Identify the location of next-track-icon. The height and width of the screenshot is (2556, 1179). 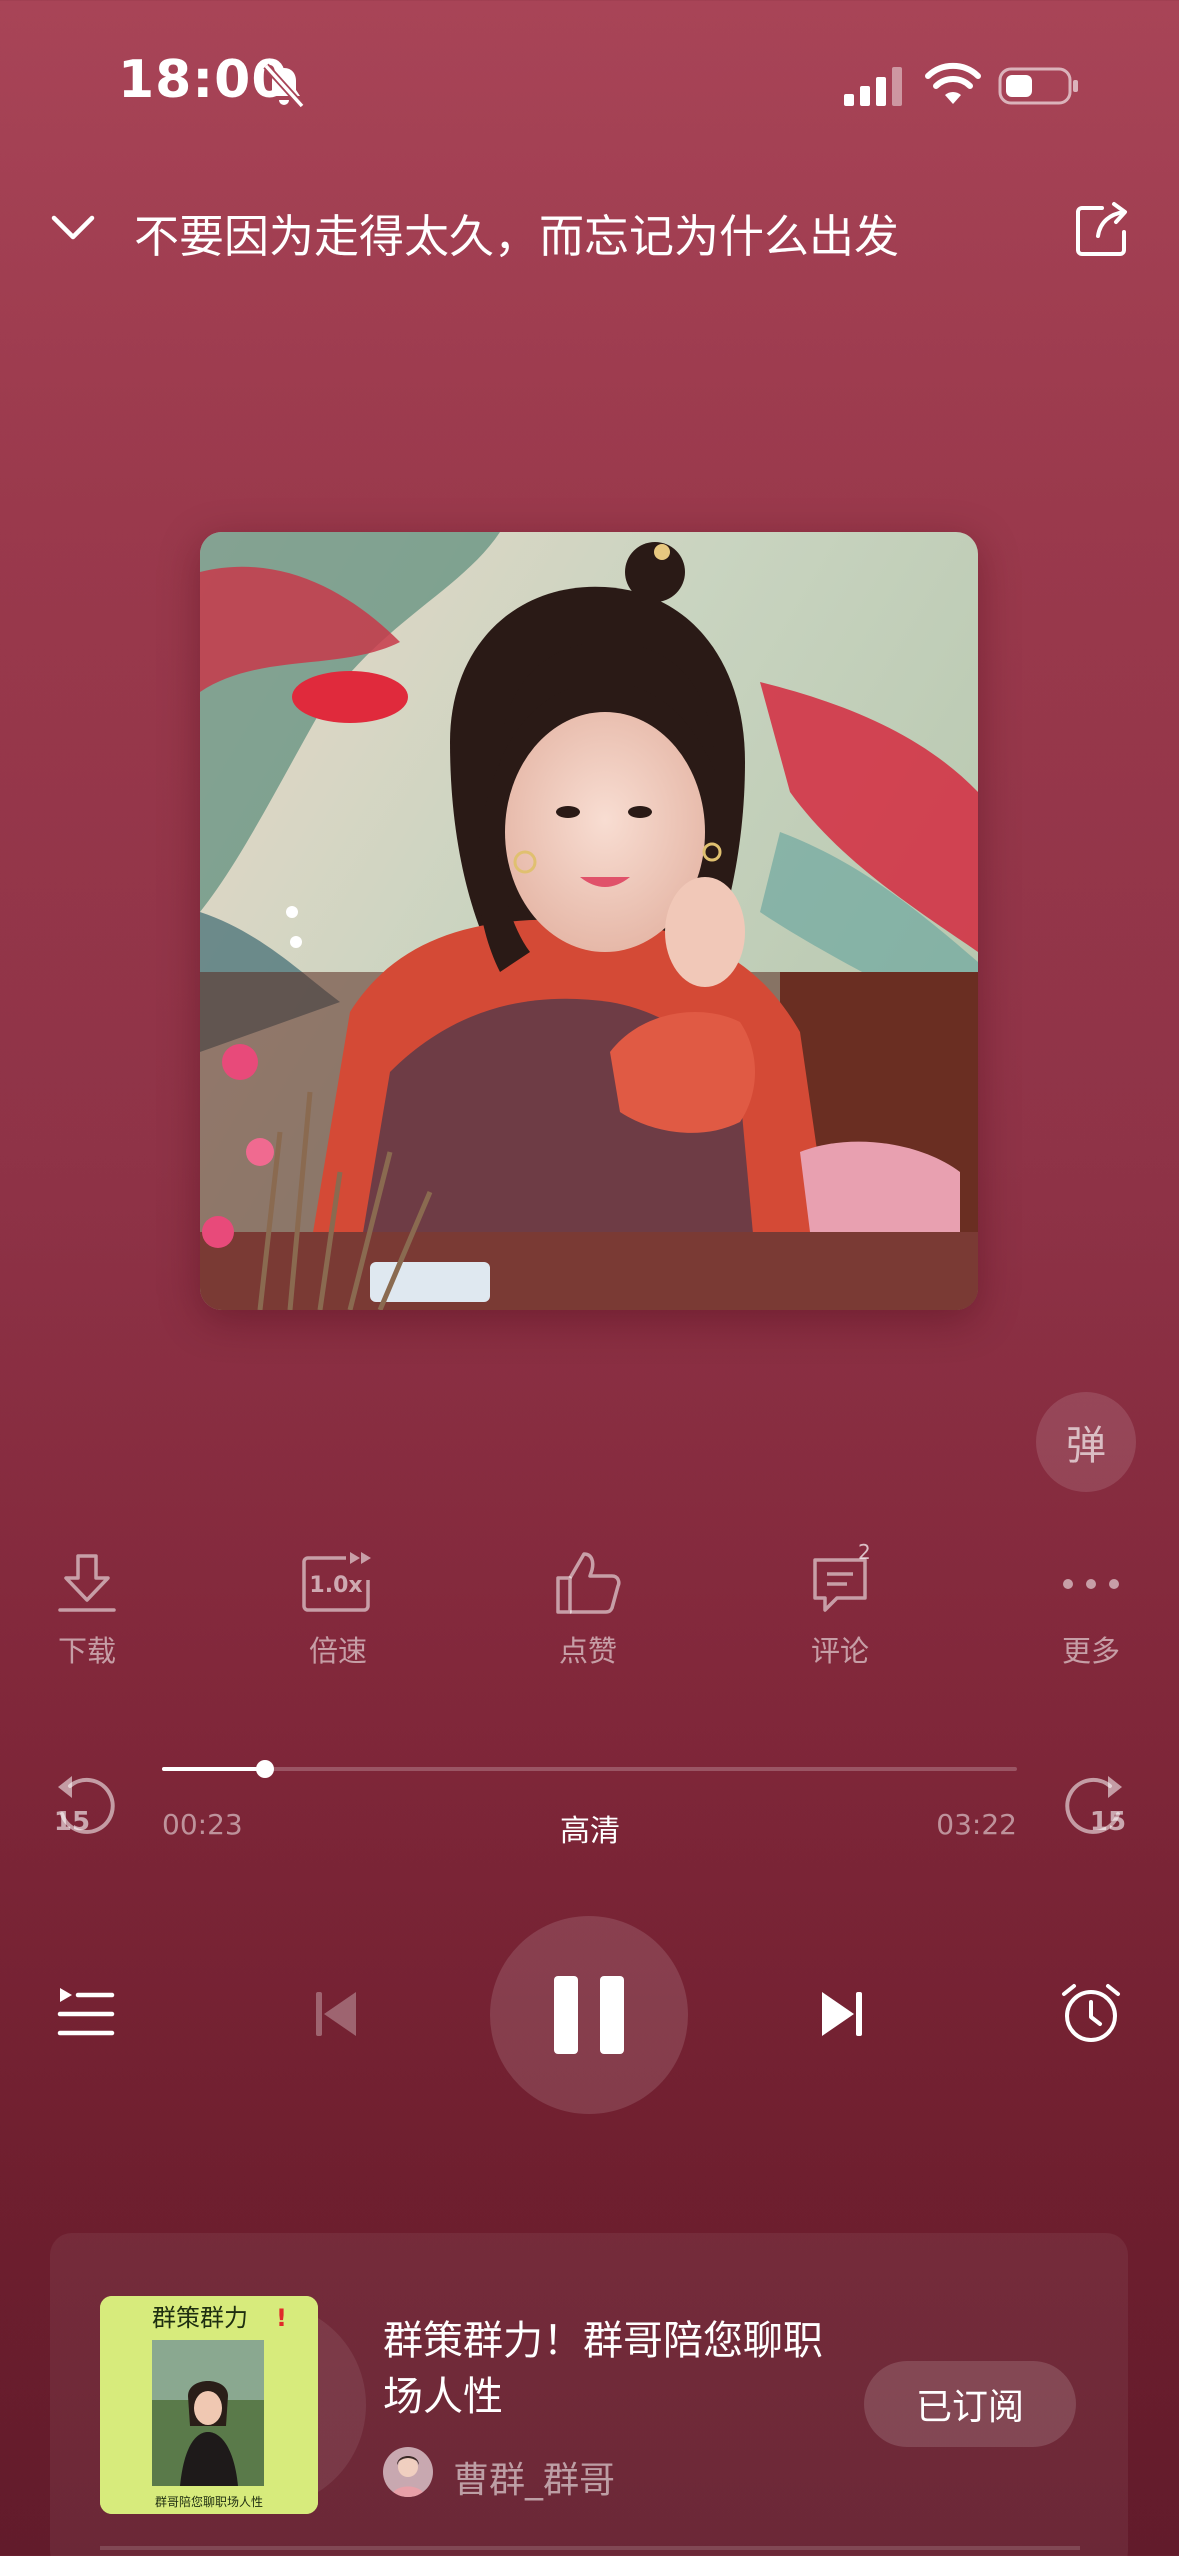
(842, 2014).